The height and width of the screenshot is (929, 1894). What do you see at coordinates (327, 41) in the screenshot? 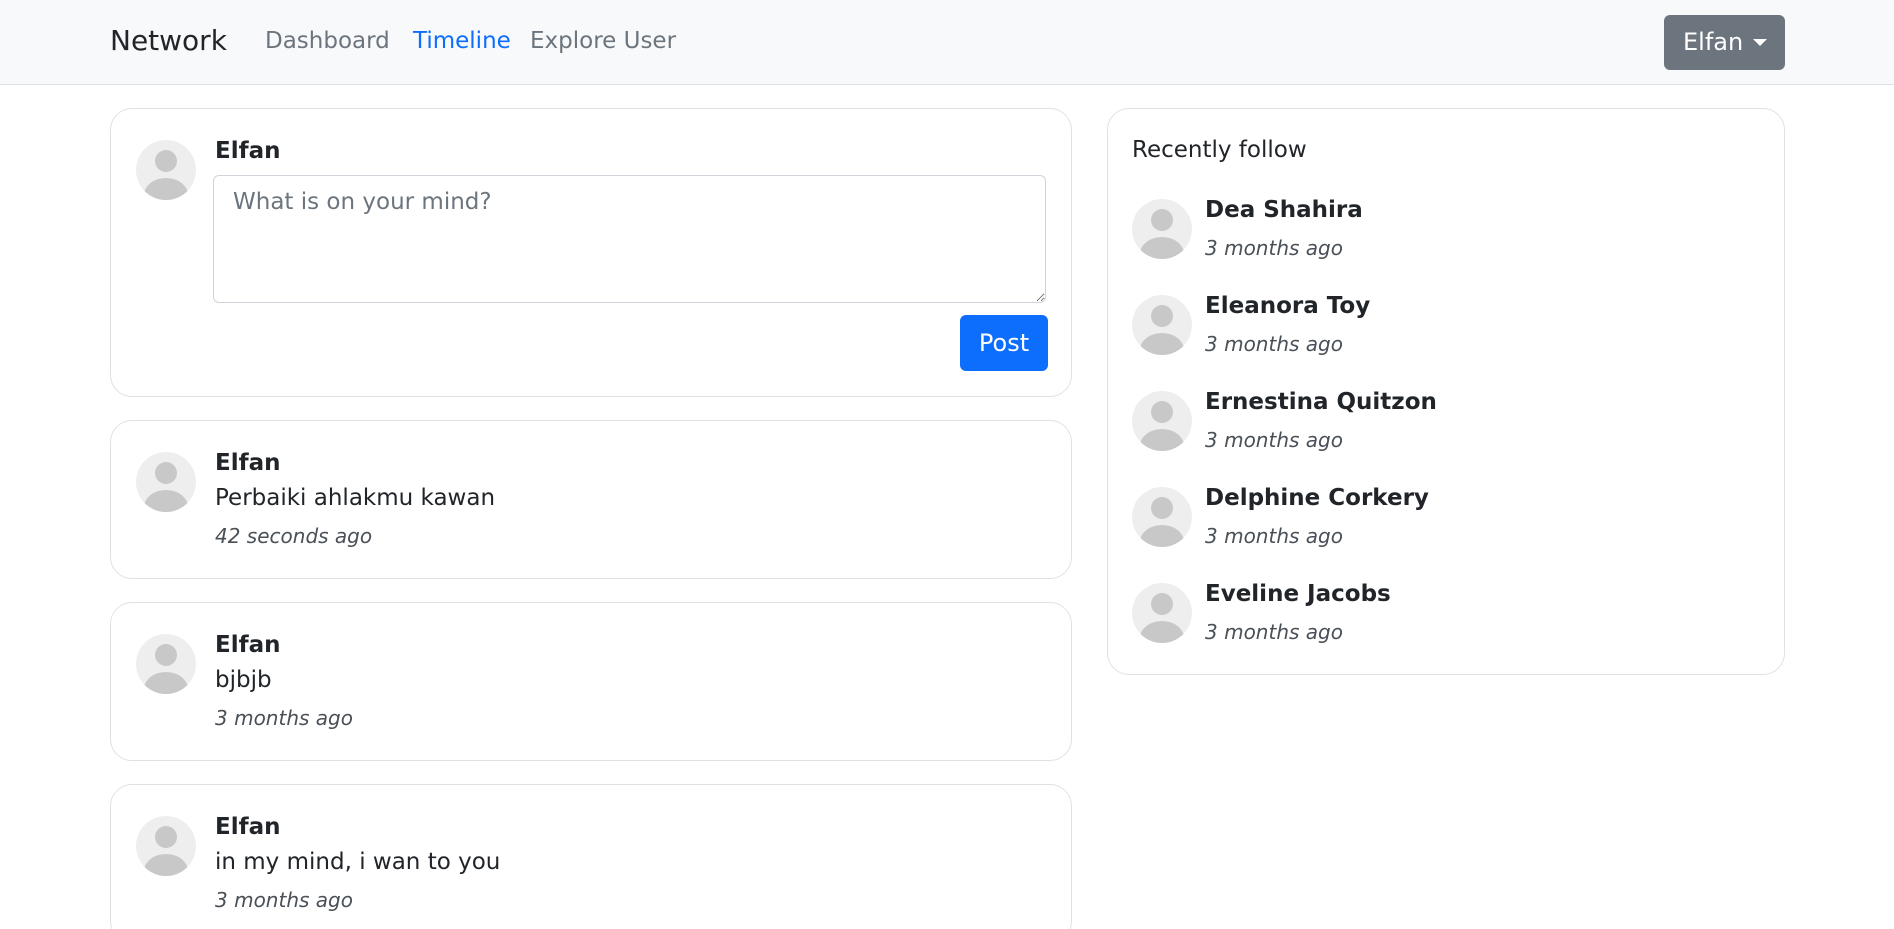
I see `nav-dashboard: Dashboard` at bounding box center [327, 41].